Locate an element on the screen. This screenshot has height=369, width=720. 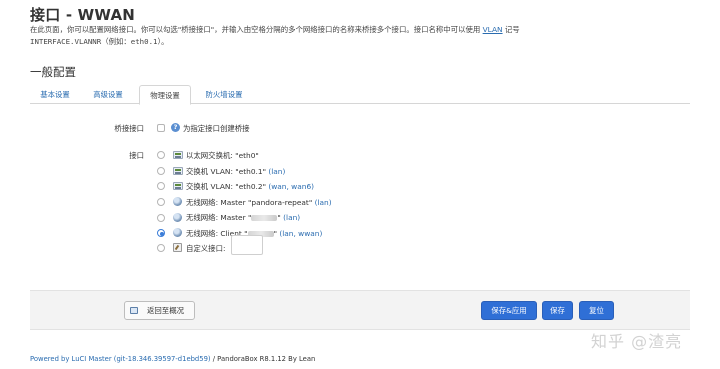
description-code: INTERFACE.VLANNR is located at coordinates (66, 41).